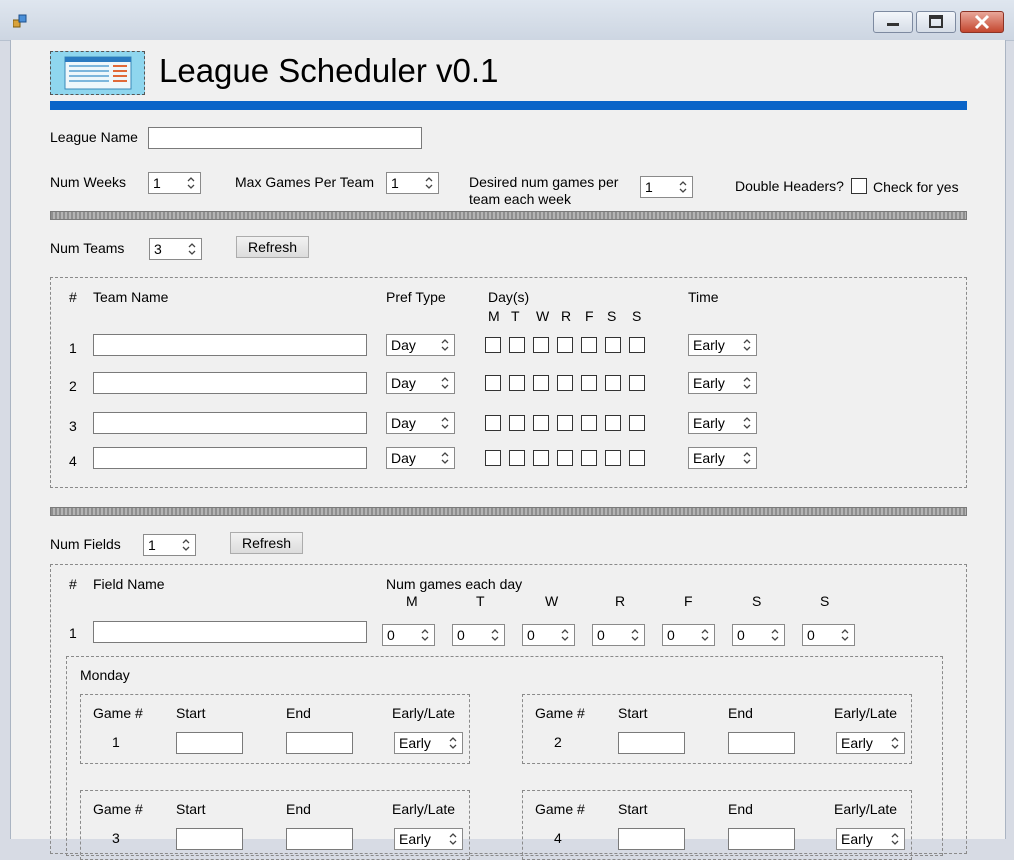 This screenshot has width=1014, height=860. Describe the element at coordinates (859, 186) in the screenshot. I see `double-headers-checkbox` at that location.